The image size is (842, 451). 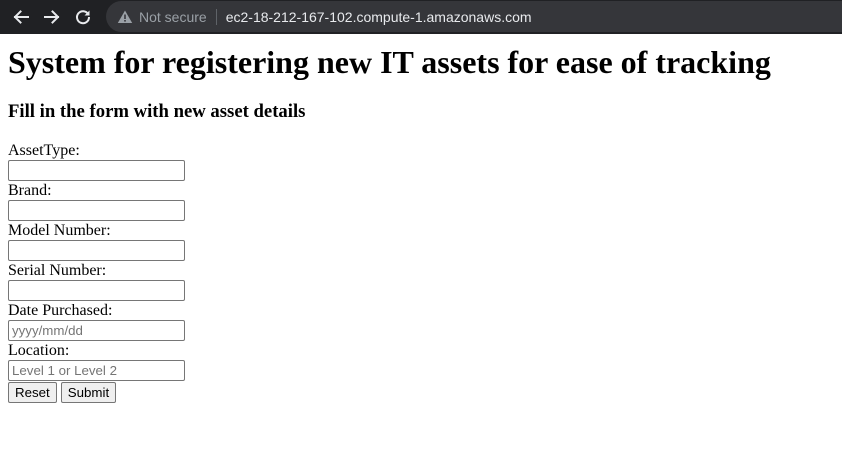 What do you see at coordinates (96, 210) in the screenshot?
I see `brand-input` at bounding box center [96, 210].